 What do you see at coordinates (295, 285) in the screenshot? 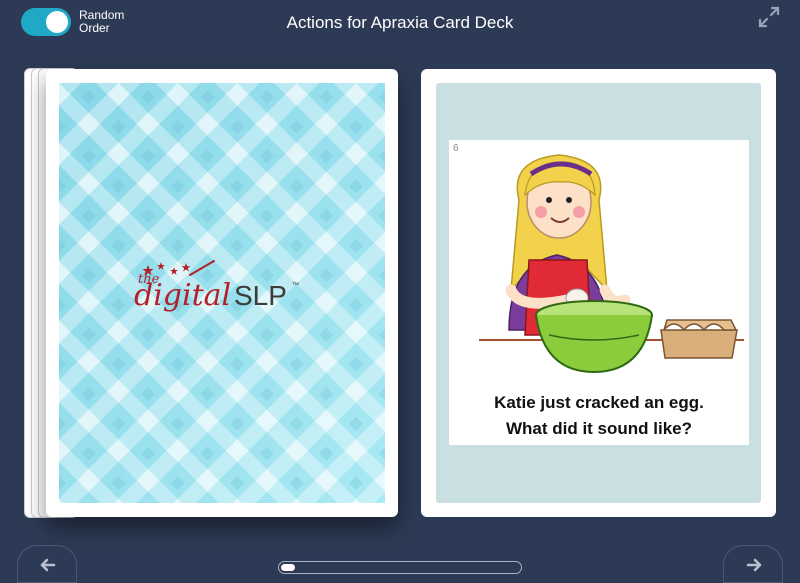
I see `svg-text: ™` at bounding box center [295, 285].